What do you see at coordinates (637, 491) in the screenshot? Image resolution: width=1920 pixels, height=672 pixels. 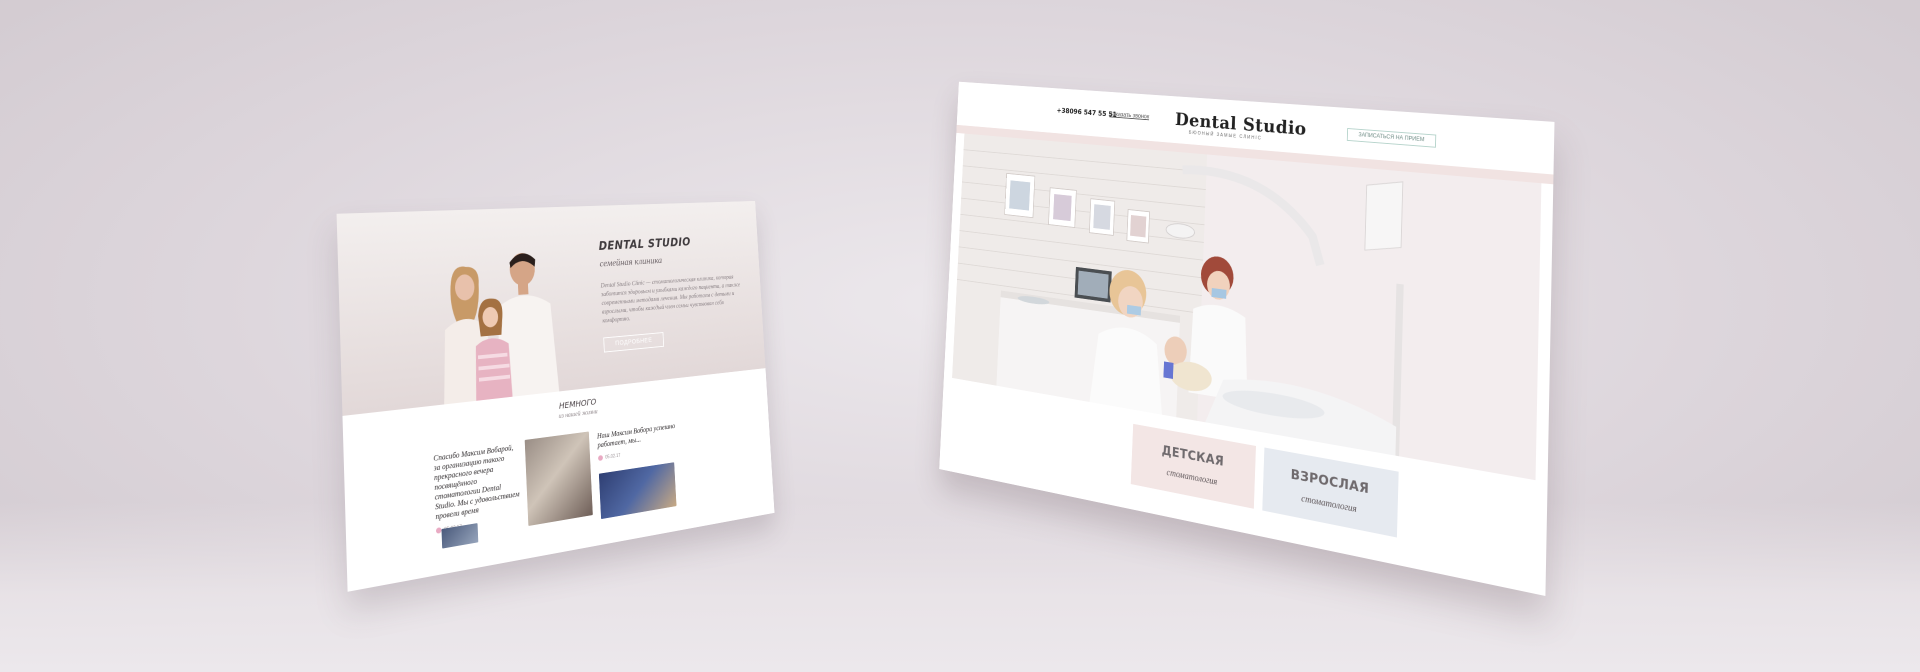 I see `news-photo-award` at bounding box center [637, 491].